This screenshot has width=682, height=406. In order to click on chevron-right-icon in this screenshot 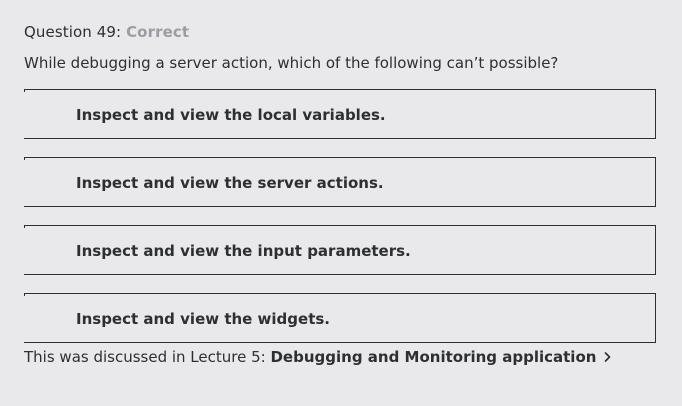, I will do `click(607, 357)`.